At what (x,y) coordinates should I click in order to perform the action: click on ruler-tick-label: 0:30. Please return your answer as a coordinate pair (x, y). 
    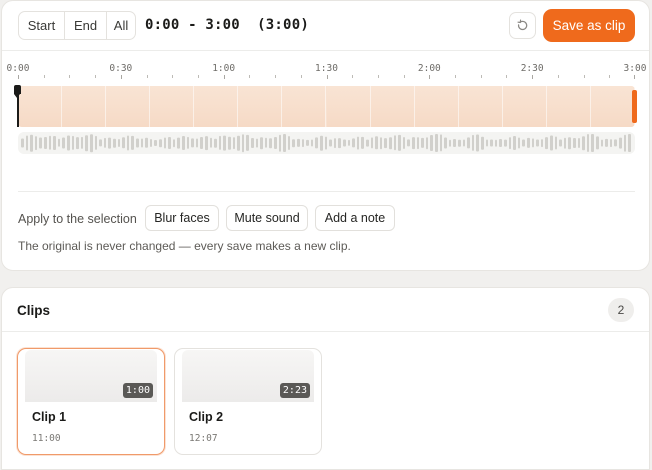
    Looking at the image, I should click on (121, 68).